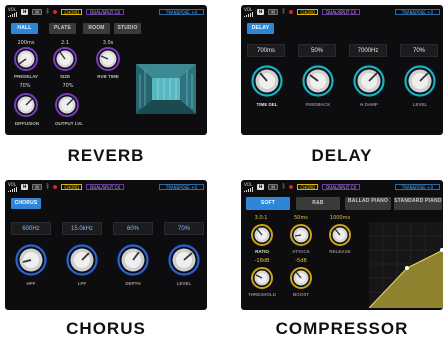 This screenshot has height=339, width=445. I want to click on chorus-level-label: LEVEL, so click(184, 283).